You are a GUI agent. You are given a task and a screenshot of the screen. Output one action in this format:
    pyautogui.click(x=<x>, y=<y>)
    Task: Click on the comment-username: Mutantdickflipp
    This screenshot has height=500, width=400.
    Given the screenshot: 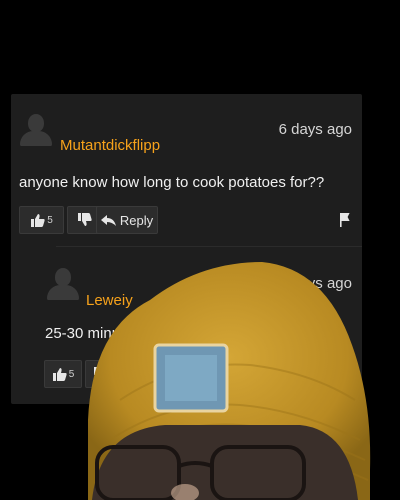 What is the action you would take?
    pyautogui.click(x=110, y=145)
    